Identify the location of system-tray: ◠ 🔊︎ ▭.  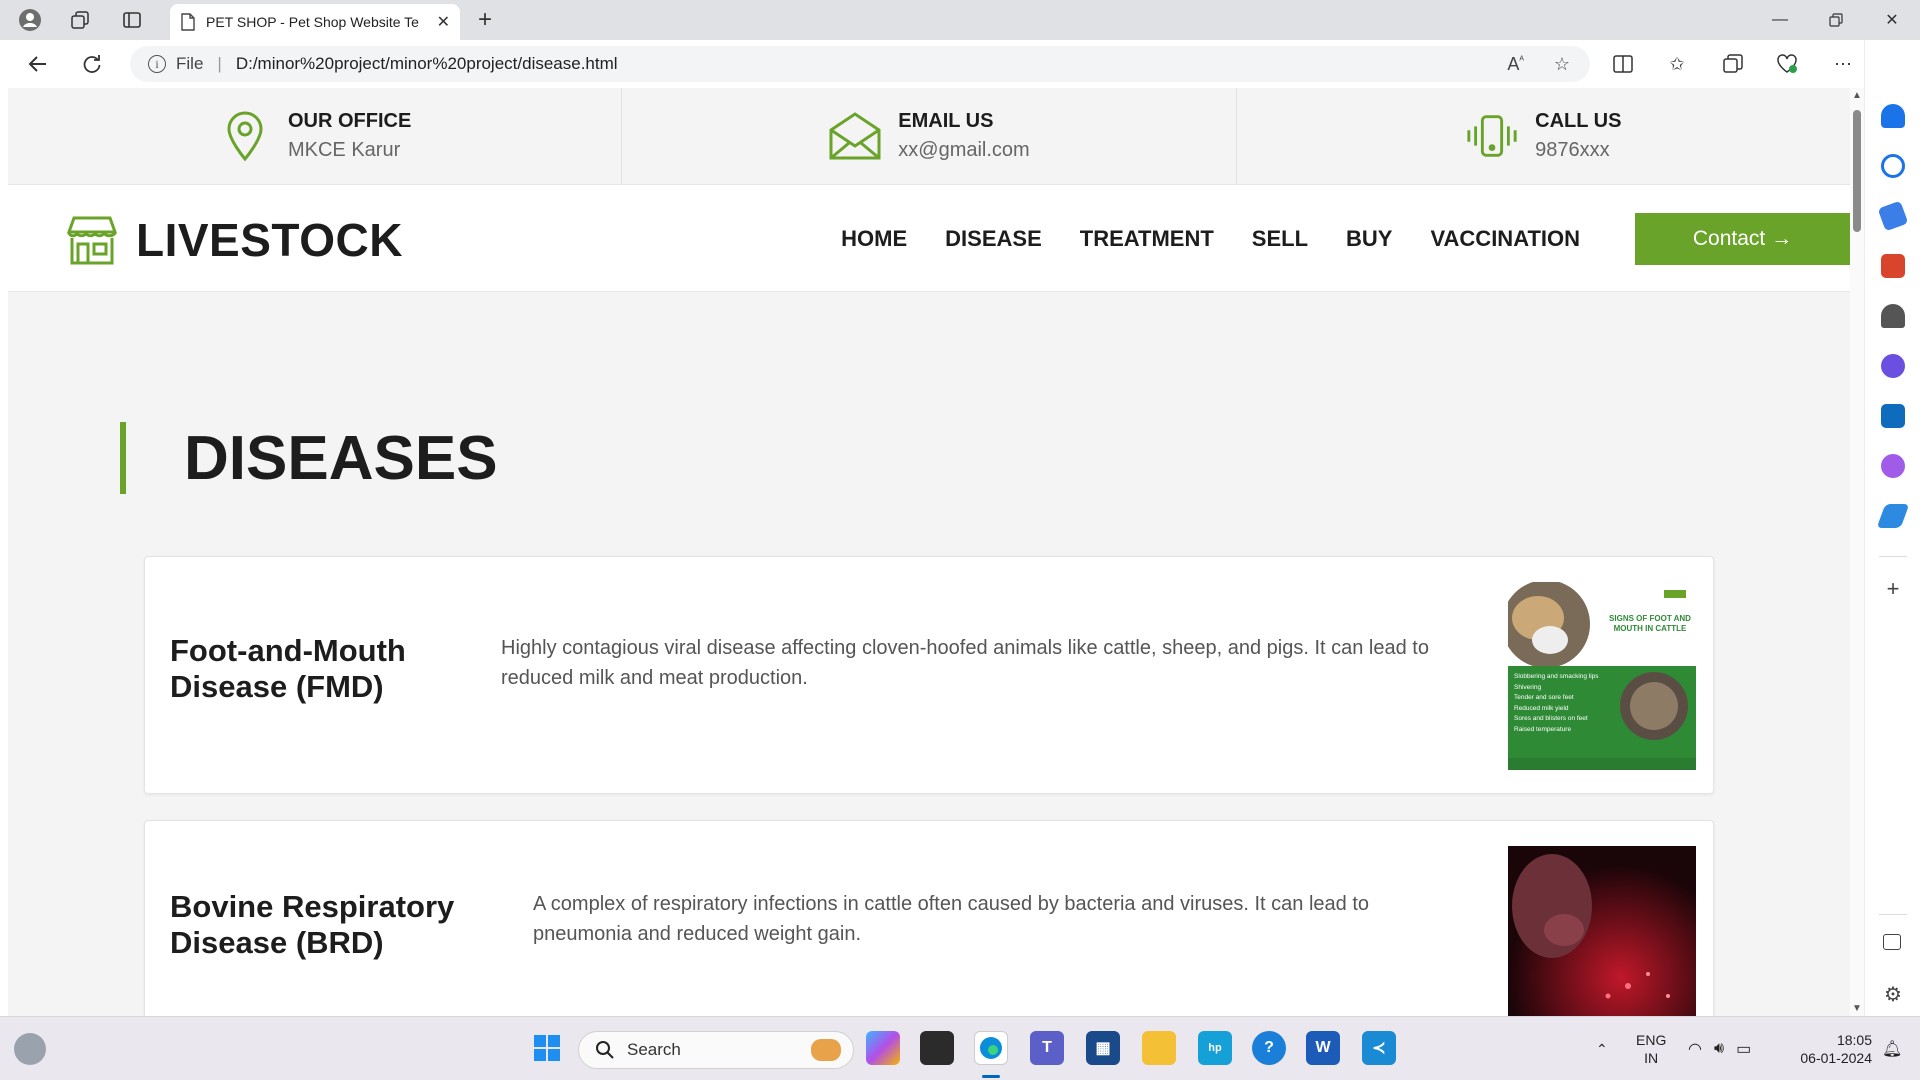
(1719, 1048).